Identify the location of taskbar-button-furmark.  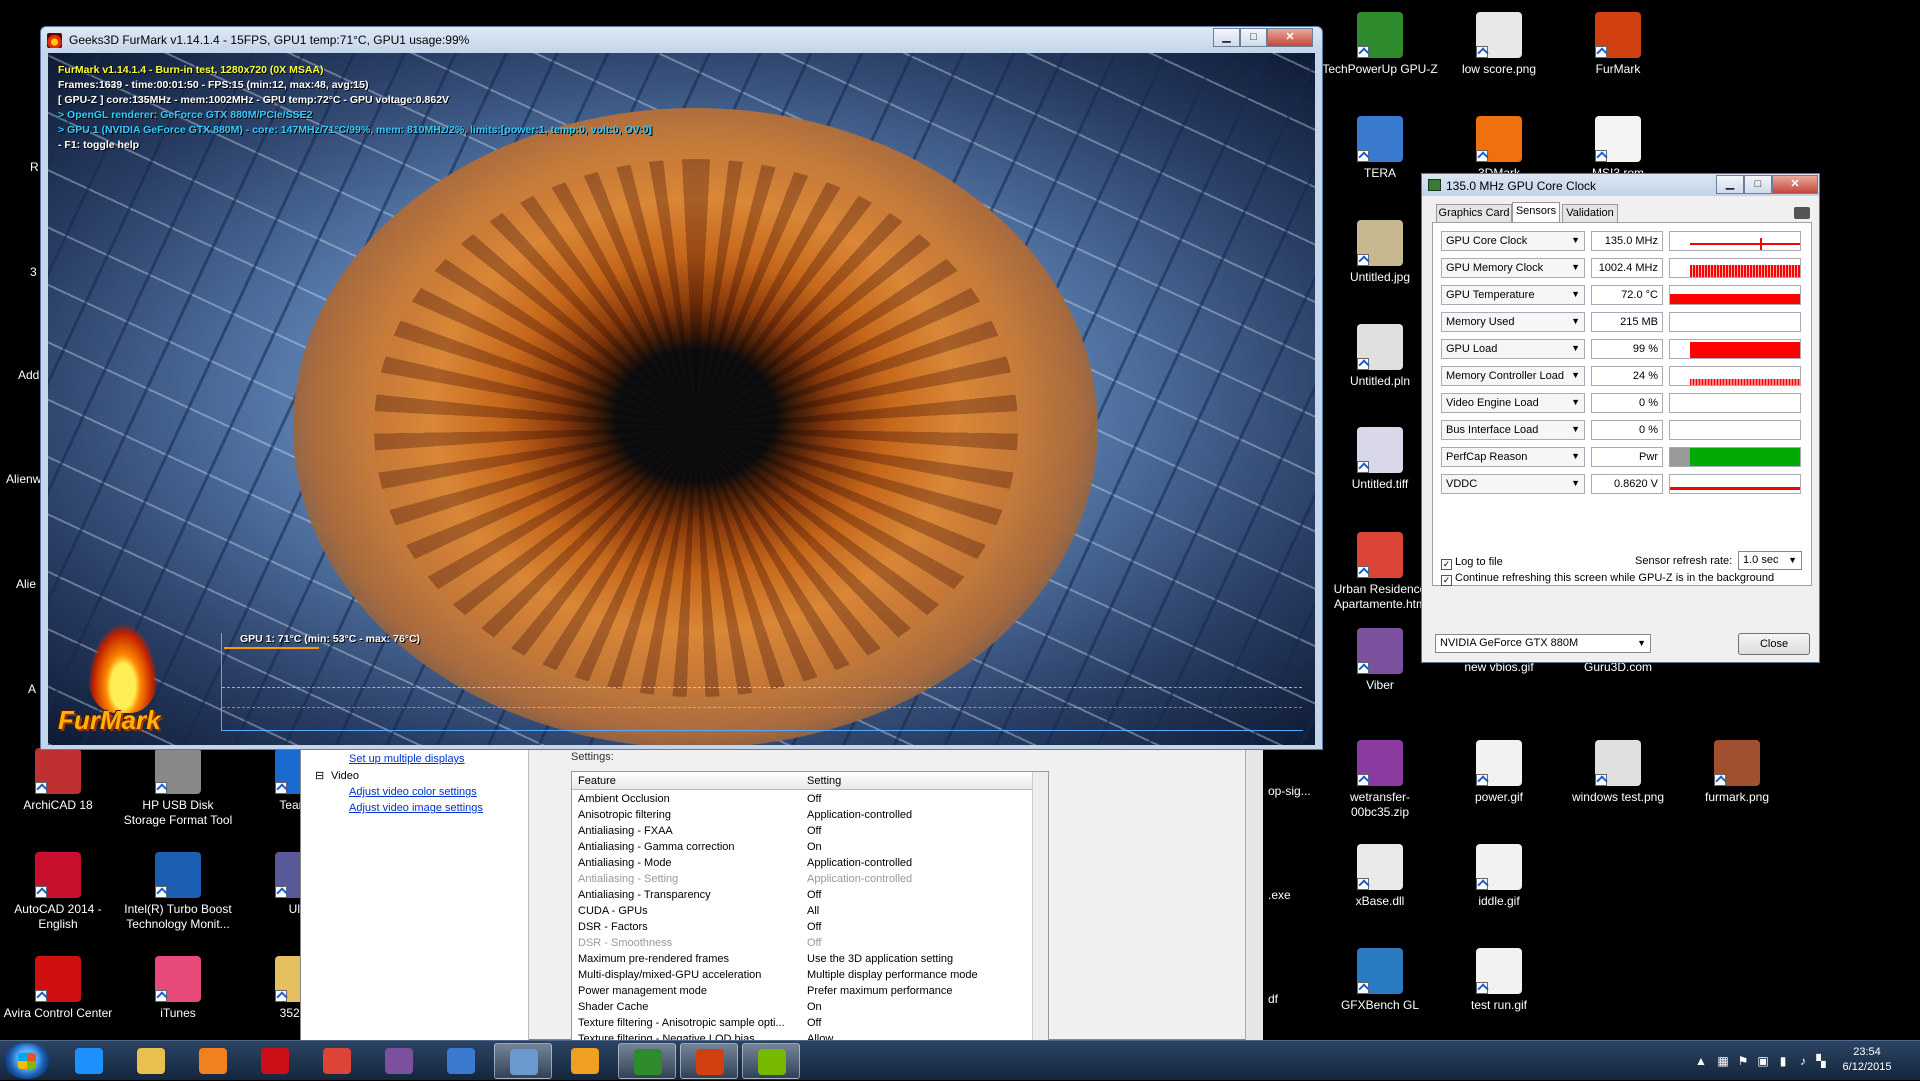
(709, 1061).